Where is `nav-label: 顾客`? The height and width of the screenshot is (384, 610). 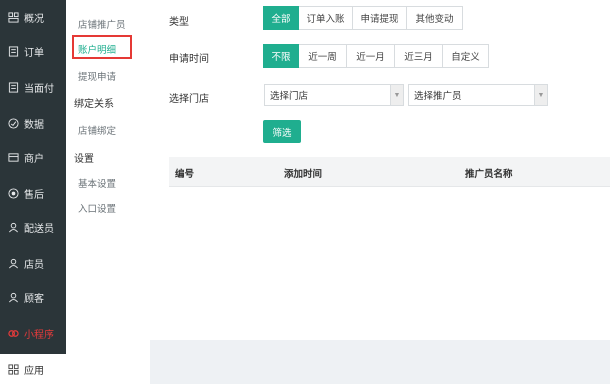 nav-label: 顾客 is located at coordinates (34, 299).